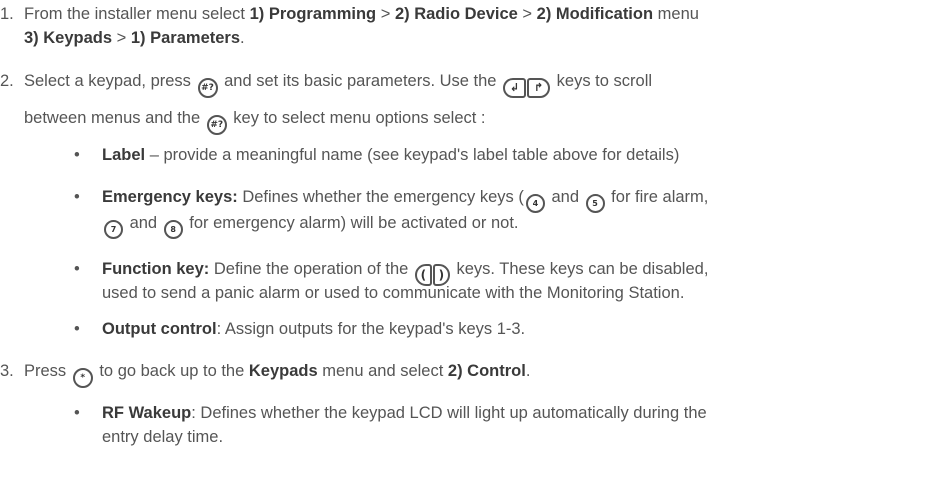 The width and height of the screenshot is (927, 501). I want to click on emergency-text-1: Defines whether the emergency keys (, so click(380, 197).